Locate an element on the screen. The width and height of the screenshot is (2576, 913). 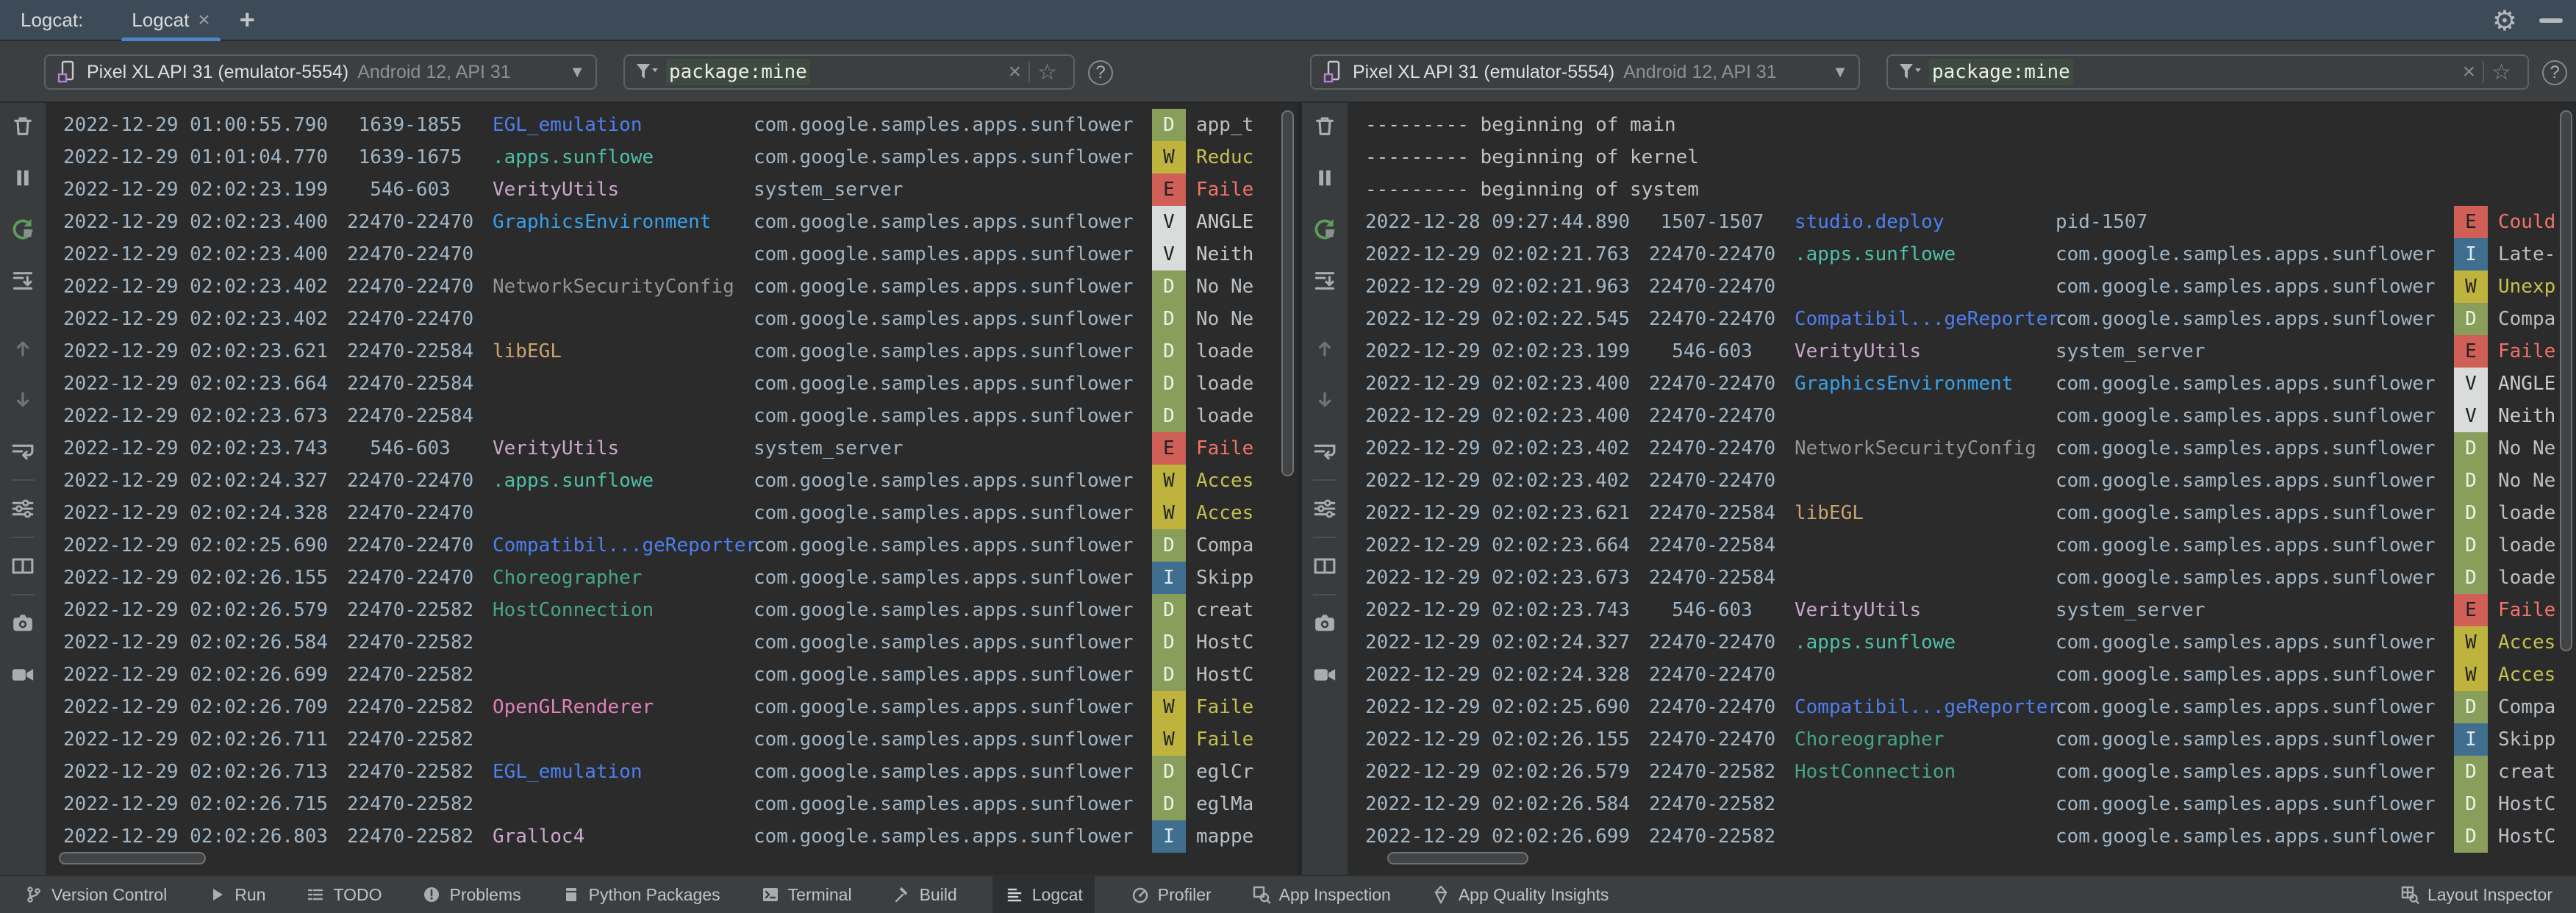
statusbar-item-terminal: Terminal is located at coordinates (806, 895).